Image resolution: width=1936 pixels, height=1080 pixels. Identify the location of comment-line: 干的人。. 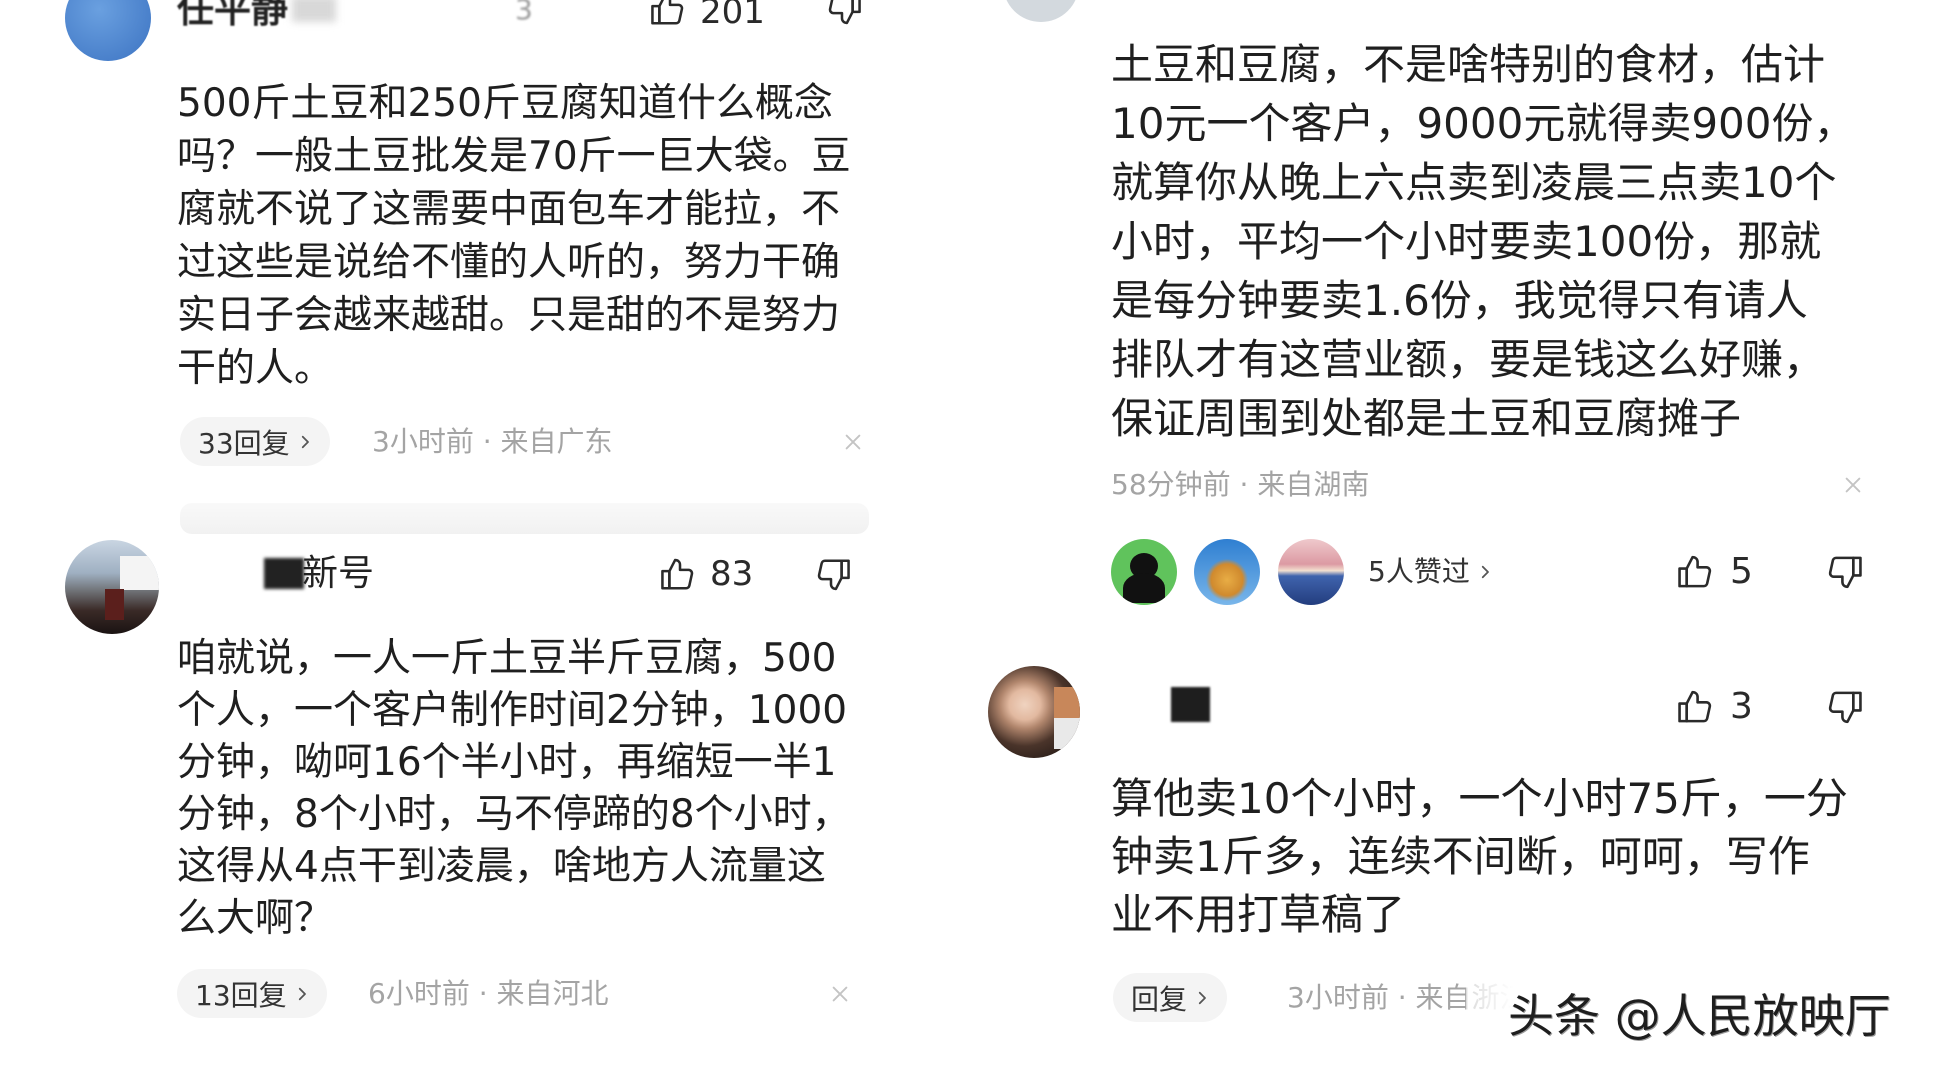
(255, 368).